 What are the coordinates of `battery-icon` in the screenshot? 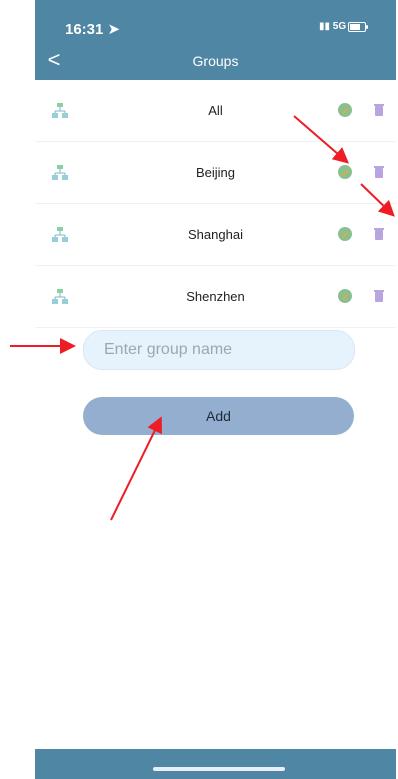 It's located at (358, 27).